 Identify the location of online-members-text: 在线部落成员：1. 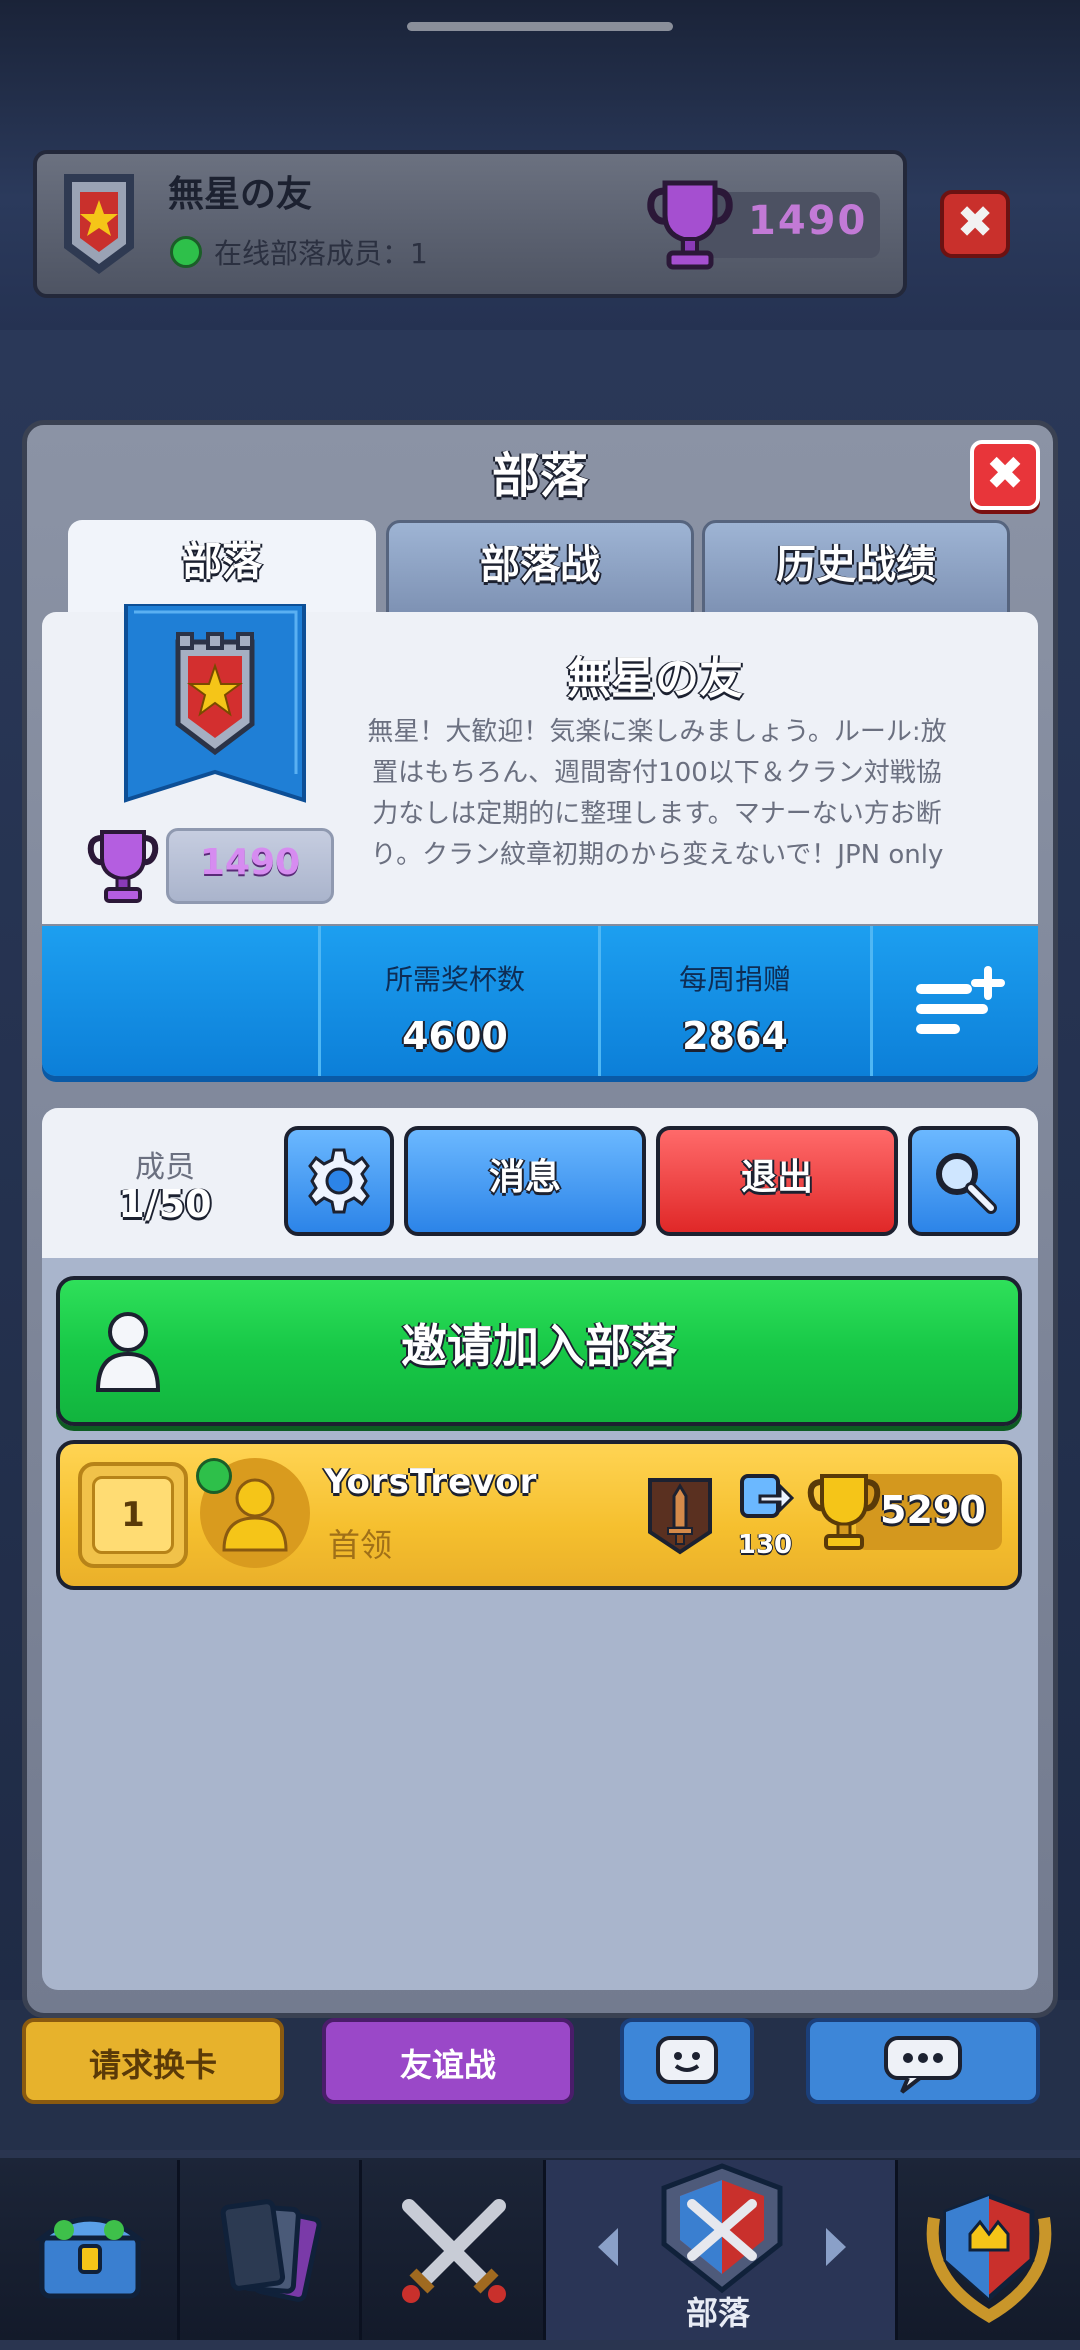
(321, 253).